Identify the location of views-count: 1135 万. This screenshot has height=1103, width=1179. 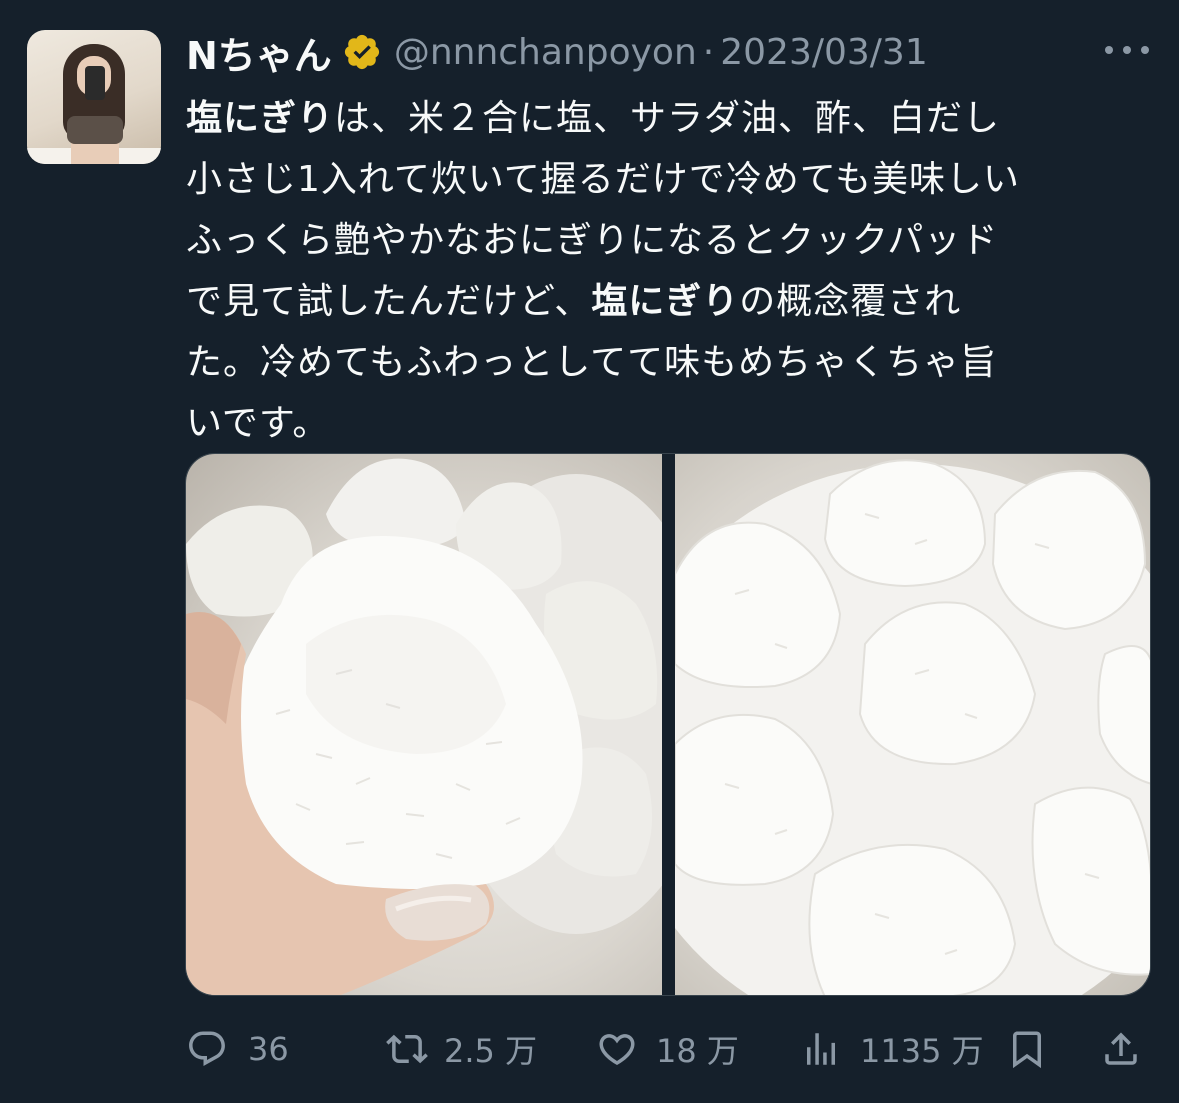
(922, 1051).